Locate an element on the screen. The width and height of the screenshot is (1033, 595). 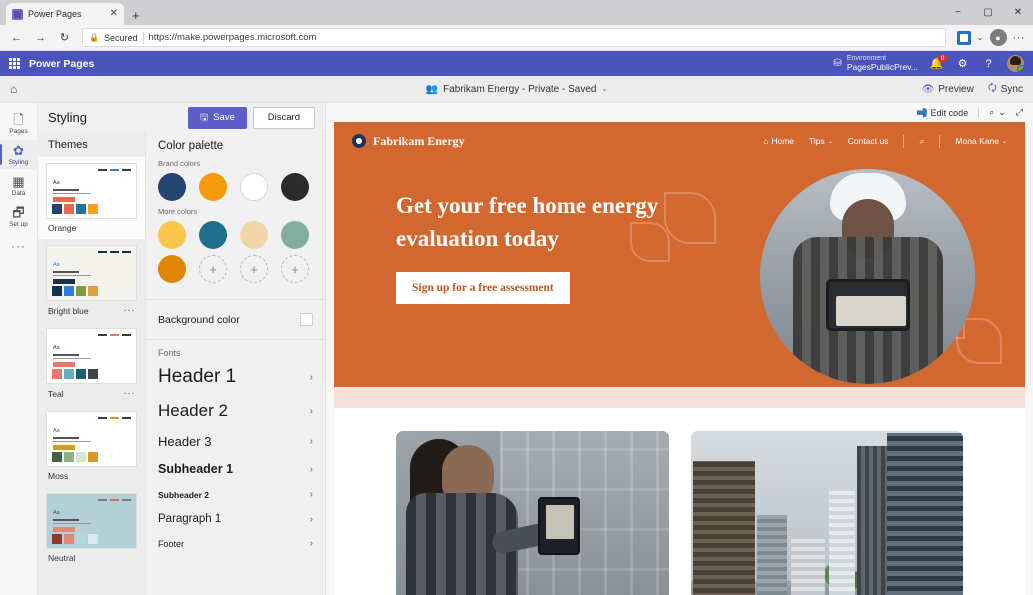
theme-card: Aa Orange is located at coordinates (91, 198).